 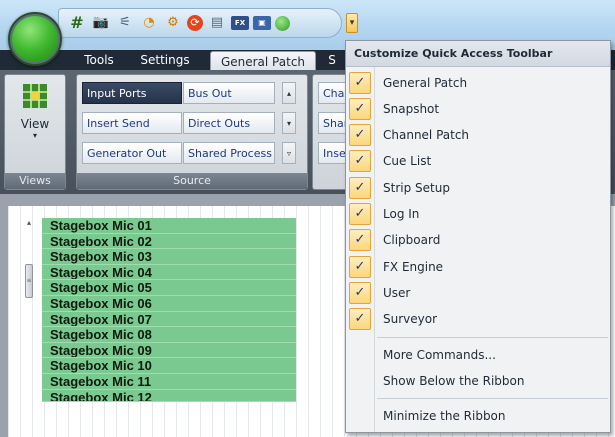 What do you see at coordinates (478, 267) in the screenshot?
I see `menu-item-fx-engine: ✓ FX Engine` at bounding box center [478, 267].